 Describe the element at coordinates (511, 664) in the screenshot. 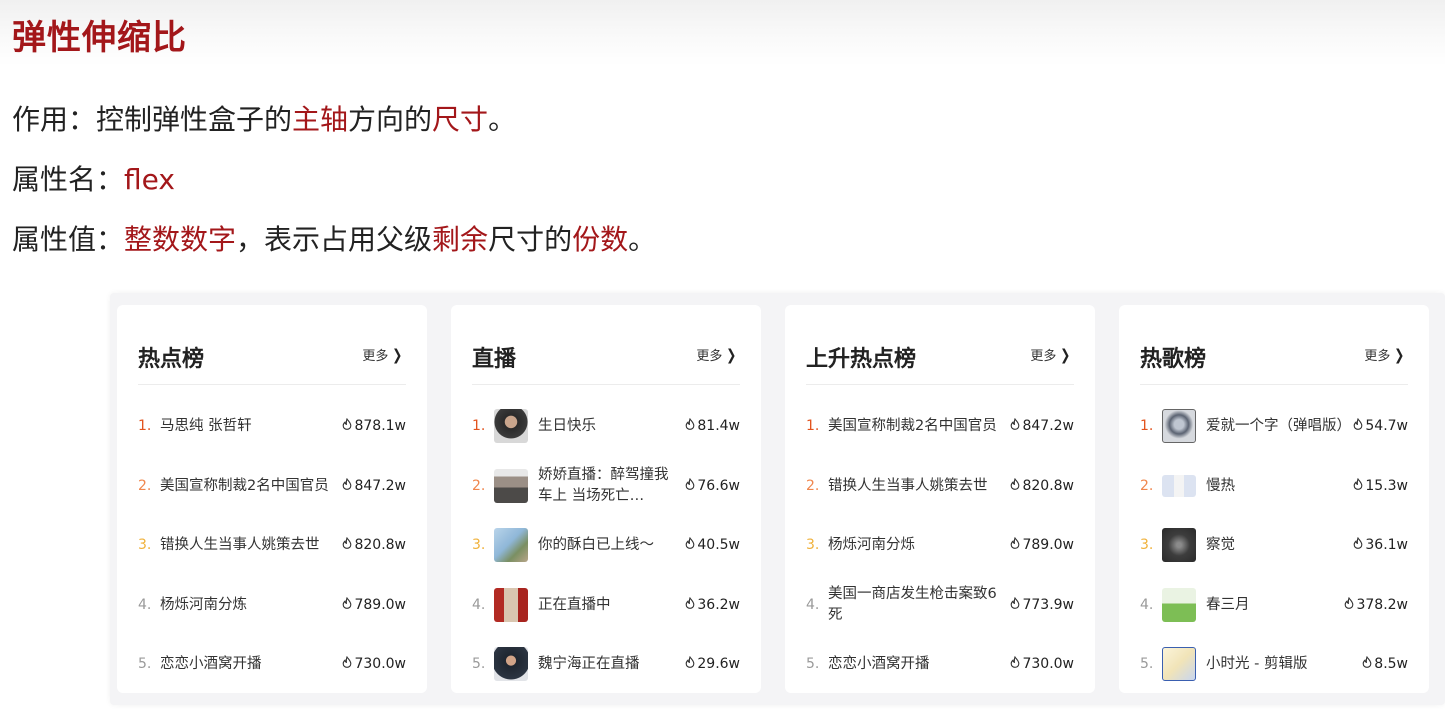

I see `man-portrait-thumbnail` at that location.